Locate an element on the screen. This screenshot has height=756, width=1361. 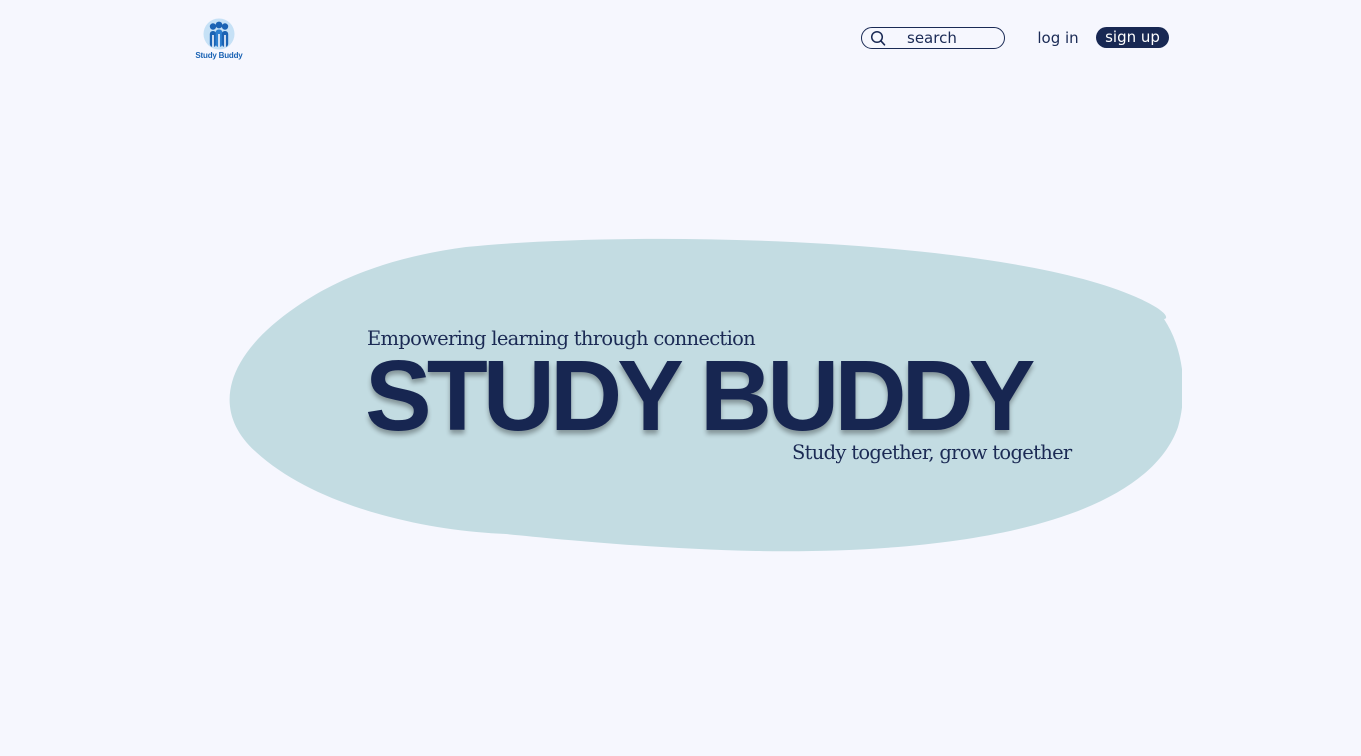
three-people-logo-icon is located at coordinates (219, 34).